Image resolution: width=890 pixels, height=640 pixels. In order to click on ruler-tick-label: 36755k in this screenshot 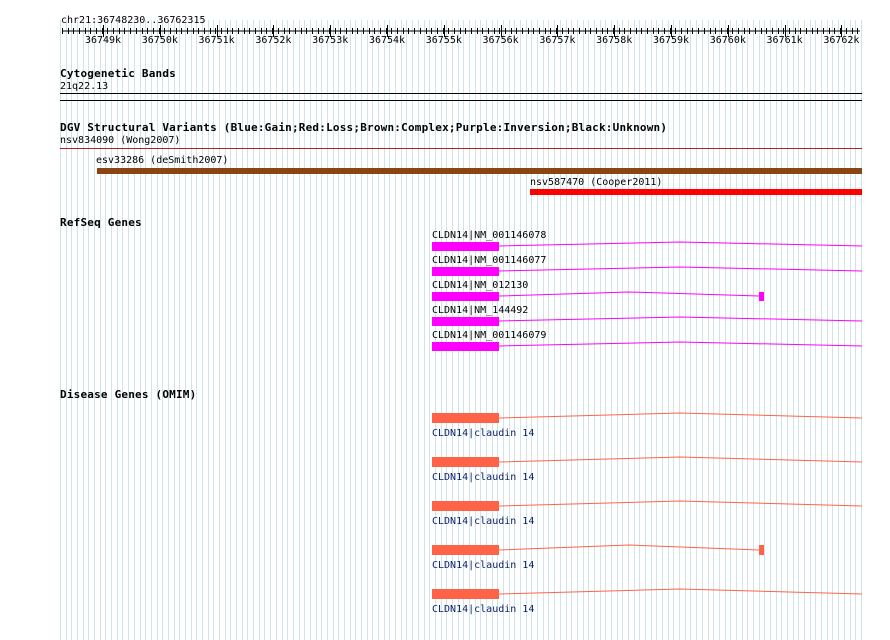, I will do `click(443, 40)`.